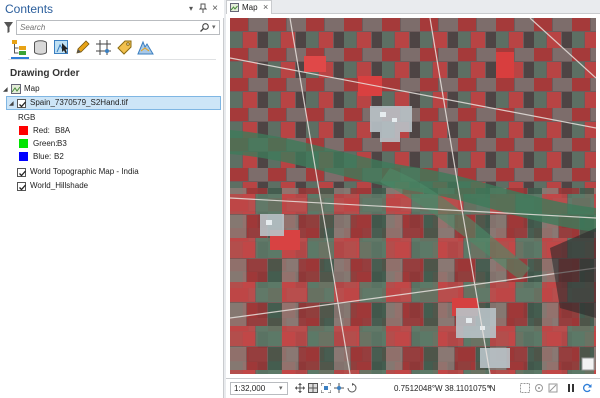 The width and height of the screenshot is (600, 398). I want to click on tab-map: Map ×, so click(249, 7).